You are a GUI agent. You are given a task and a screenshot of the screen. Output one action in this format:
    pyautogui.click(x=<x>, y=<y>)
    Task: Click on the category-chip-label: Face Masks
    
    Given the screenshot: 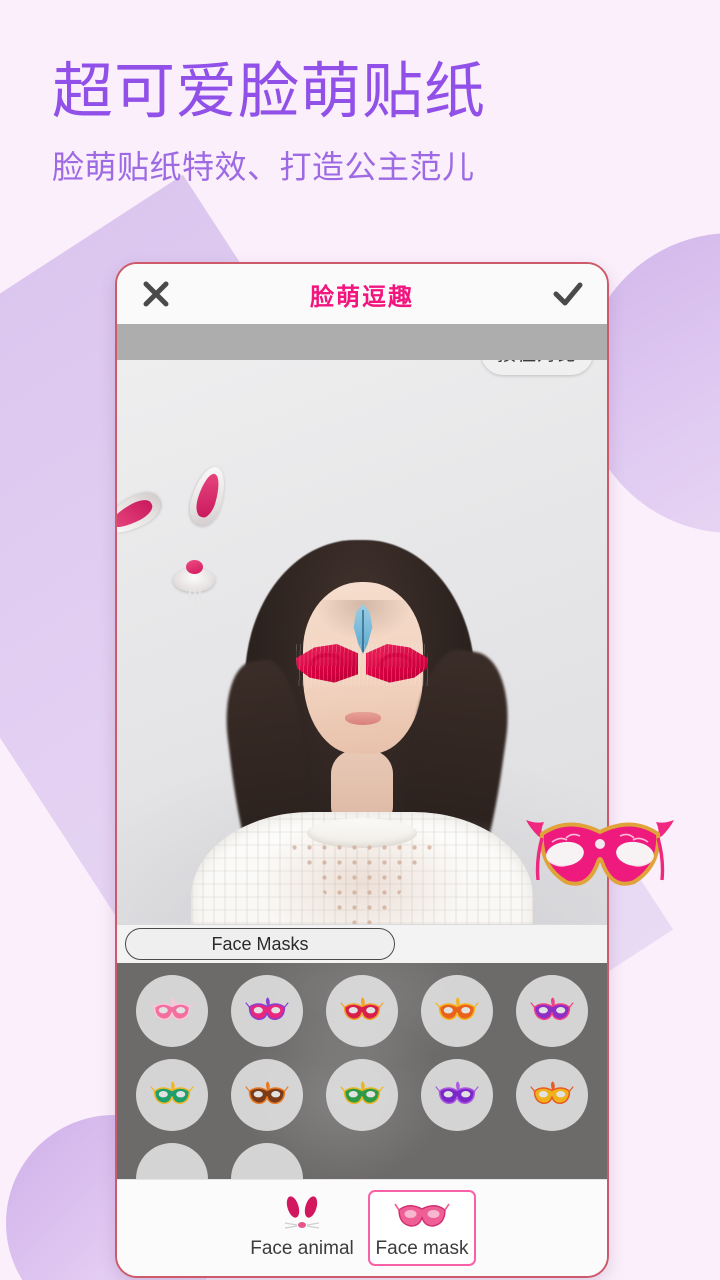 What is the action you would take?
    pyautogui.click(x=260, y=943)
    